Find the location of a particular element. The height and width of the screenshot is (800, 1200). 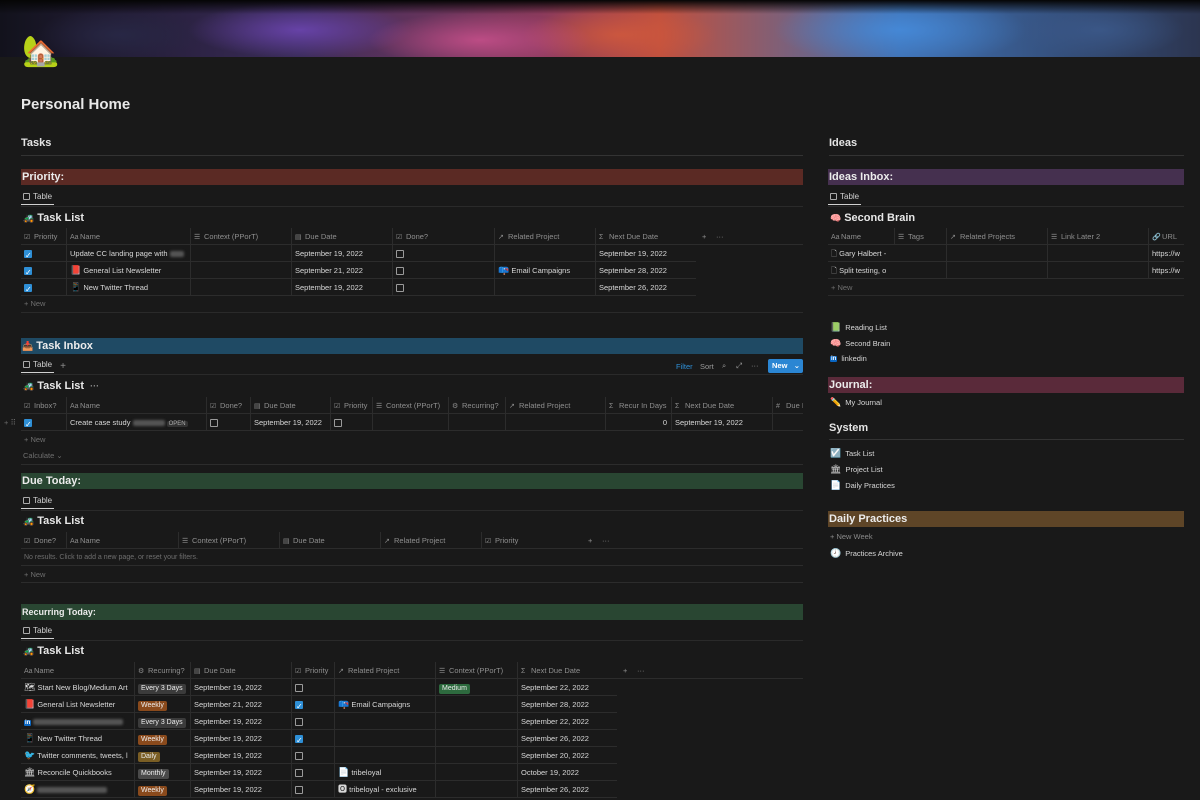

daily-practices-link: 📄 Daily Practices is located at coordinates (862, 485).